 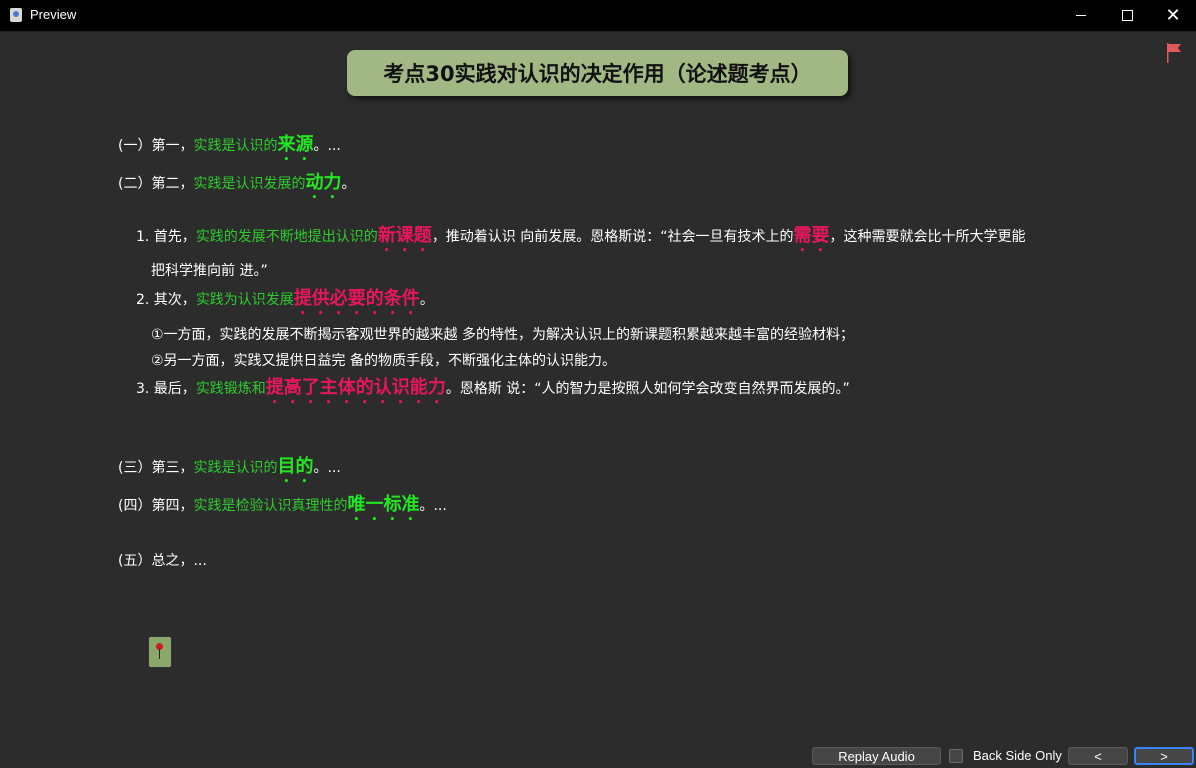 What do you see at coordinates (166, 389) in the screenshot?
I see `line-prefix: 3. 最后，` at bounding box center [166, 389].